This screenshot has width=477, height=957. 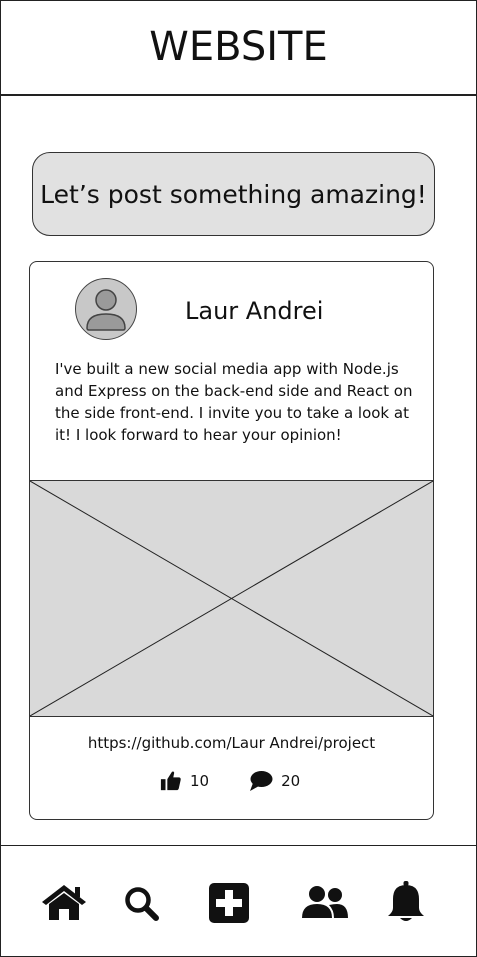 What do you see at coordinates (274, 781) in the screenshot?
I see `comment-button: 20` at bounding box center [274, 781].